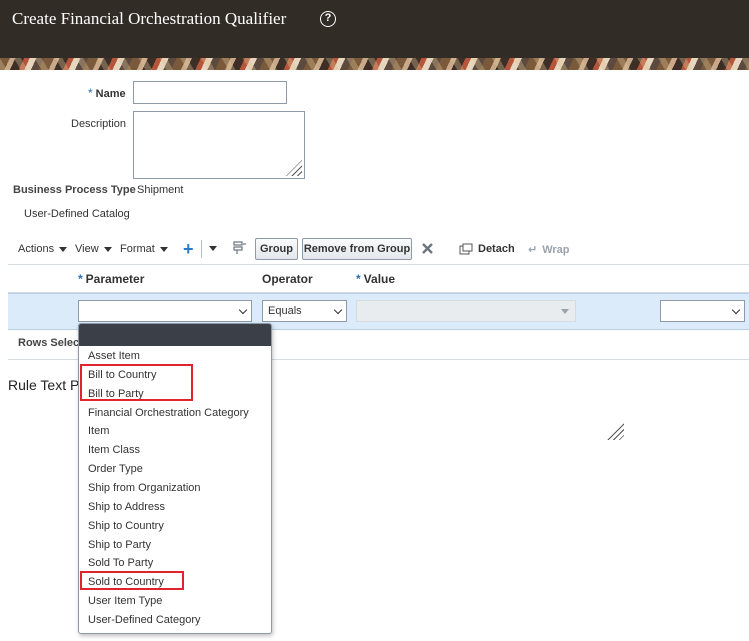 The image size is (749, 641). I want to click on operator-select: Equals, so click(304, 311).